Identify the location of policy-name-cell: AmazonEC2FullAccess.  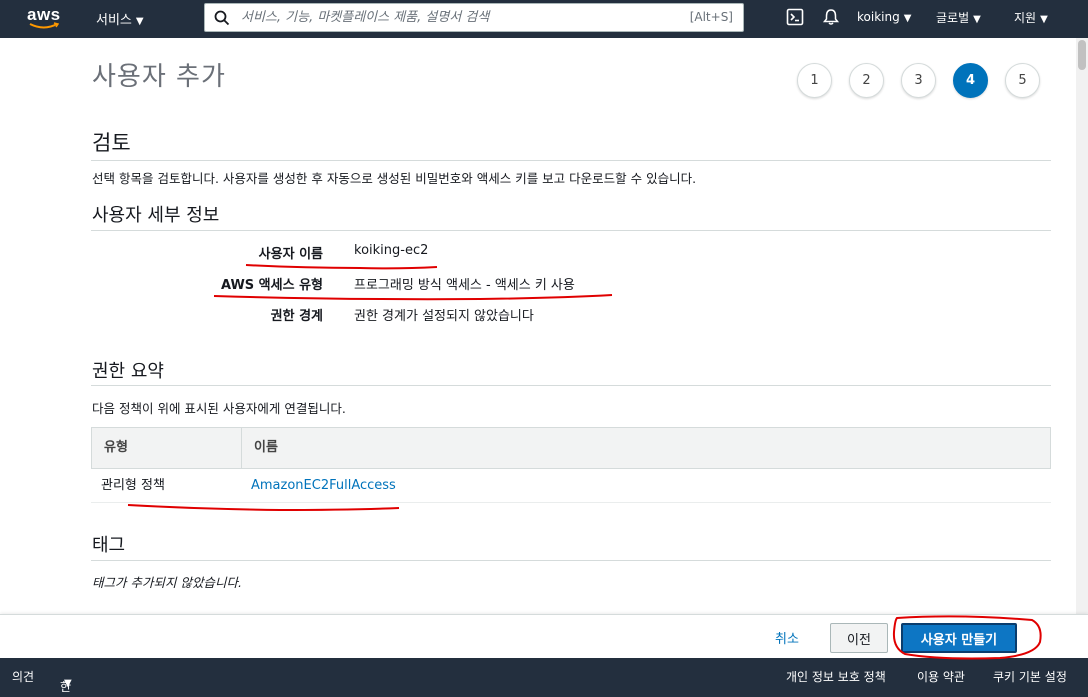
(318, 485).